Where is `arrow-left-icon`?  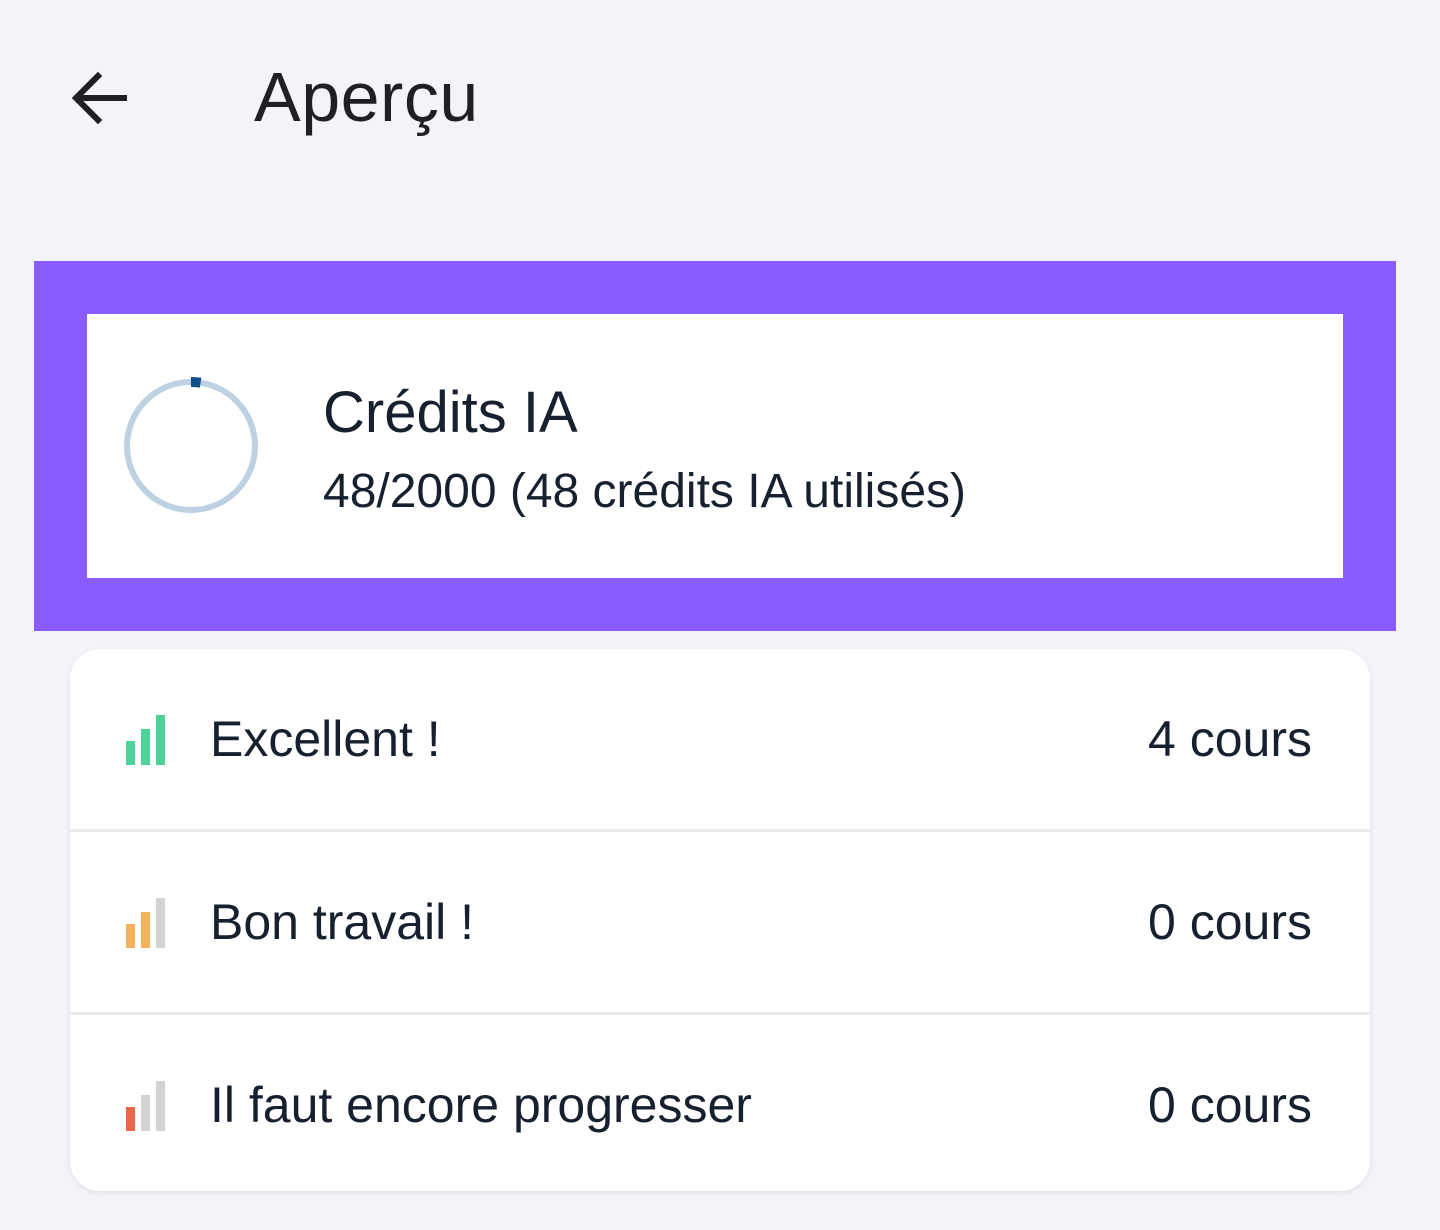 arrow-left-icon is located at coordinates (99, 98).